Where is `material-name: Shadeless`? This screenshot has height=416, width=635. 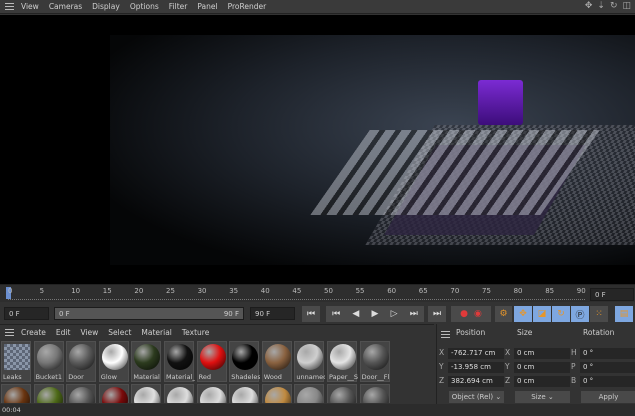 material-name: Shadeless is located at coordinates (246, 377).